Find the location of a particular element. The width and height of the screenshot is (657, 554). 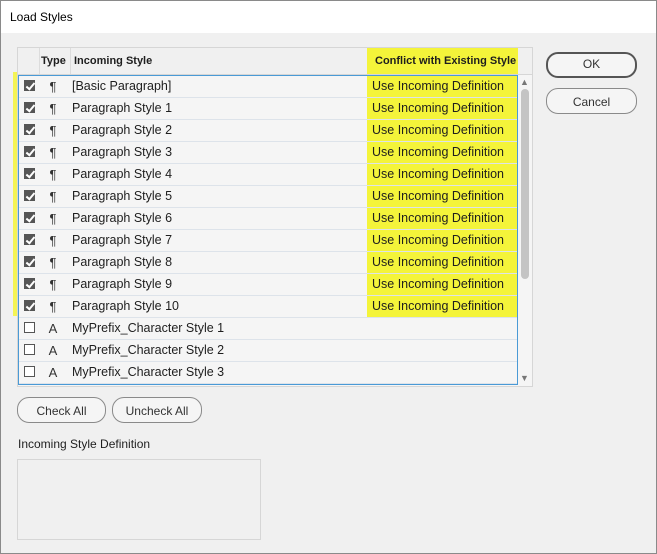

table-row: A MyPrefix_Character Style 1 is located at coordinates (268, 329).